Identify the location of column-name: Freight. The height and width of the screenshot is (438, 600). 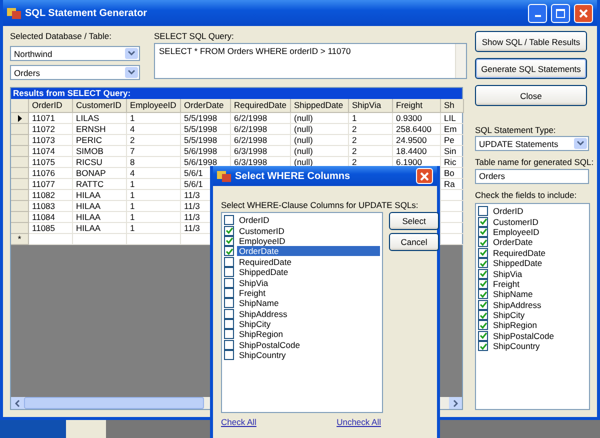
(252, 293).